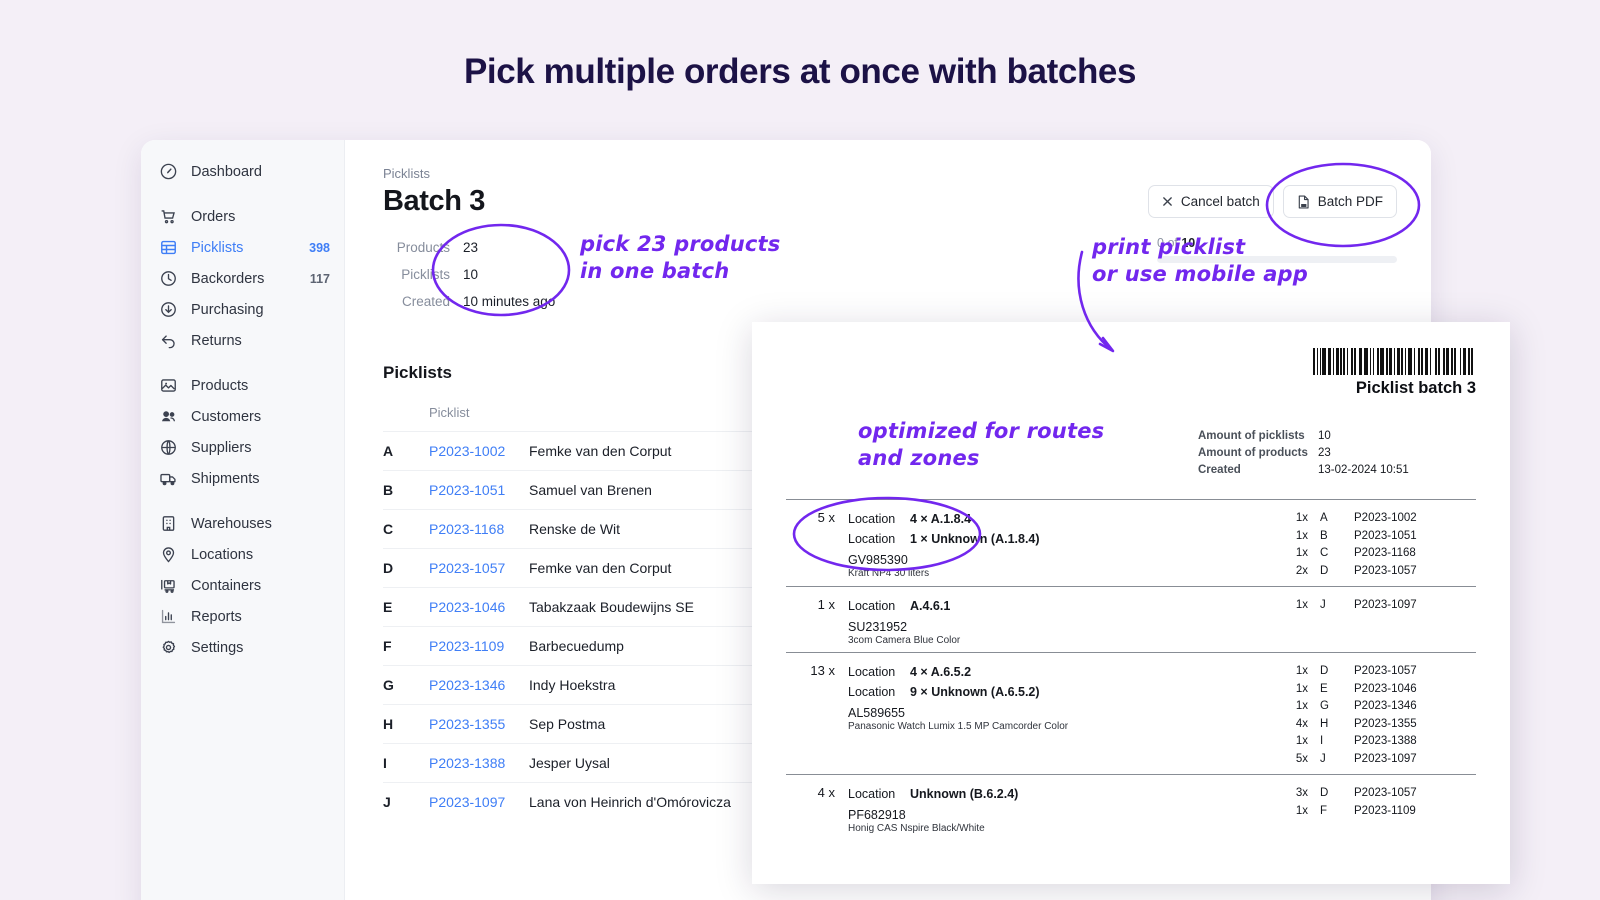 The image size is (1600, 900). I want to click on map-pin-icon, so click(168, 554).